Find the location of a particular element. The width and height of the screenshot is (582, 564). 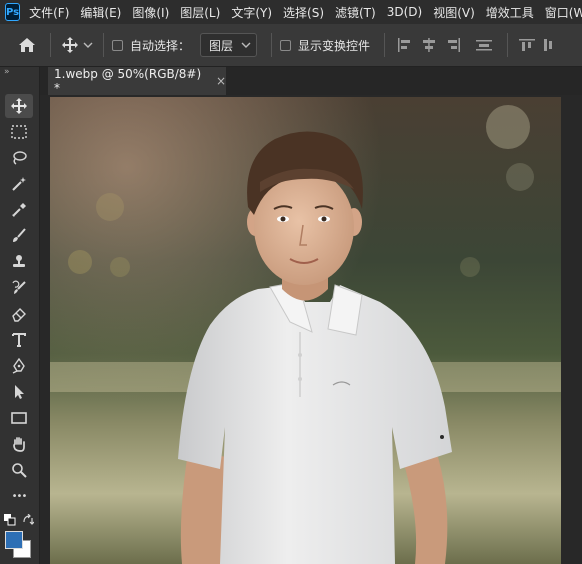

lasso-tool-icon is located at coordinates (19, 158).